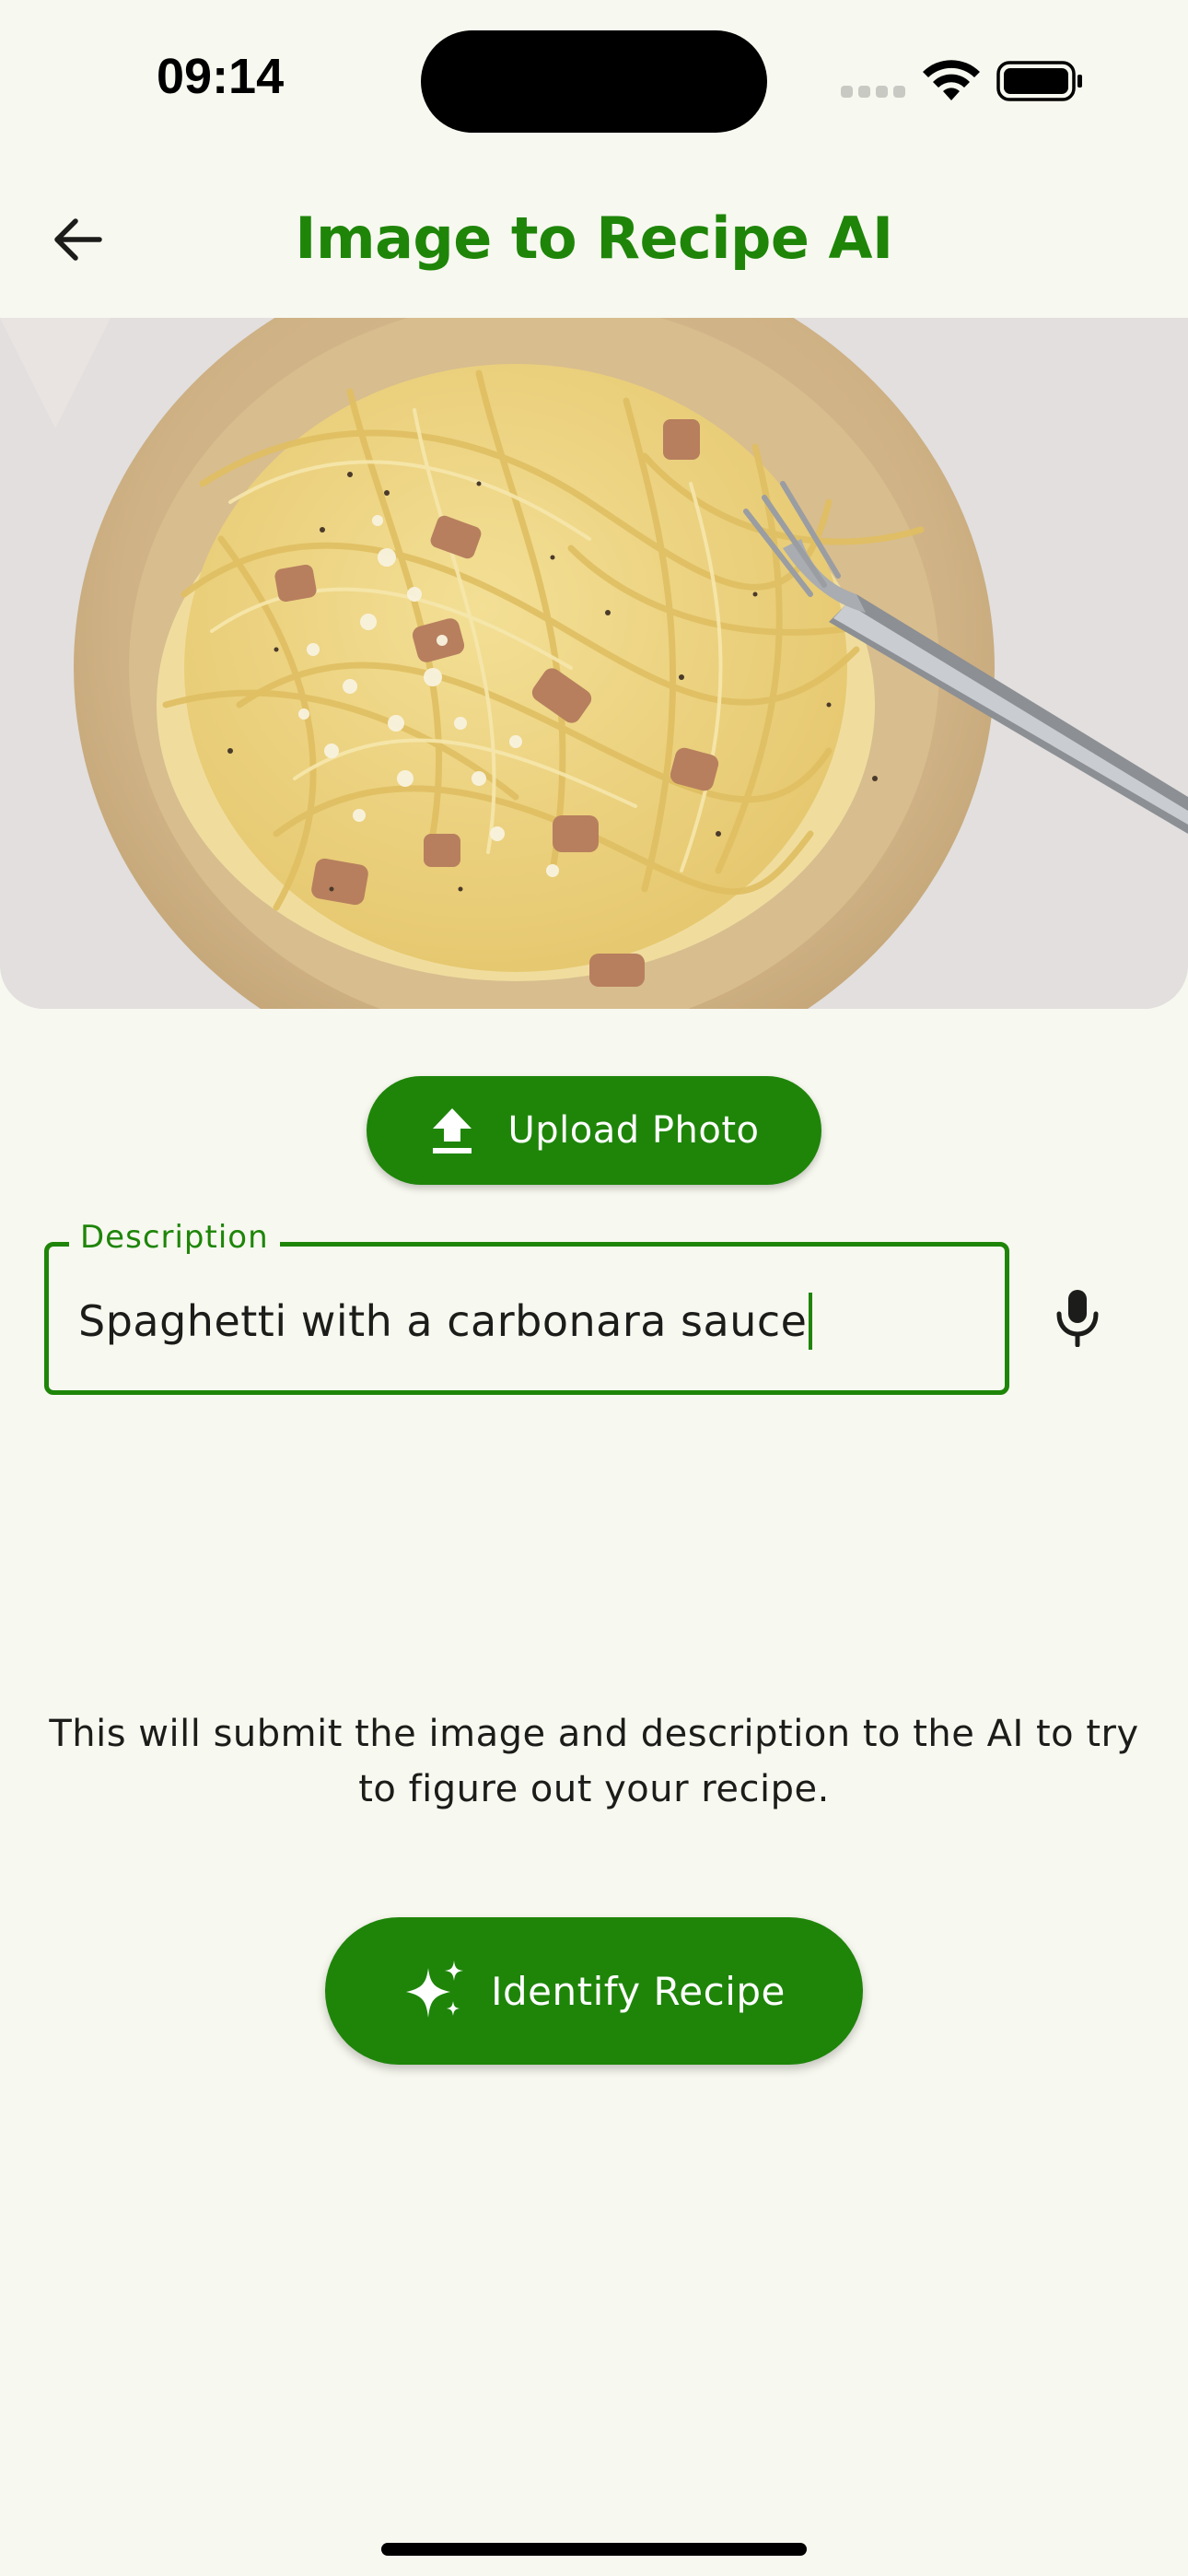  What do you see at coordinates (221, 76) in the screenshot?
I see `status-time: 09:14` at bounding box center [221, 76].